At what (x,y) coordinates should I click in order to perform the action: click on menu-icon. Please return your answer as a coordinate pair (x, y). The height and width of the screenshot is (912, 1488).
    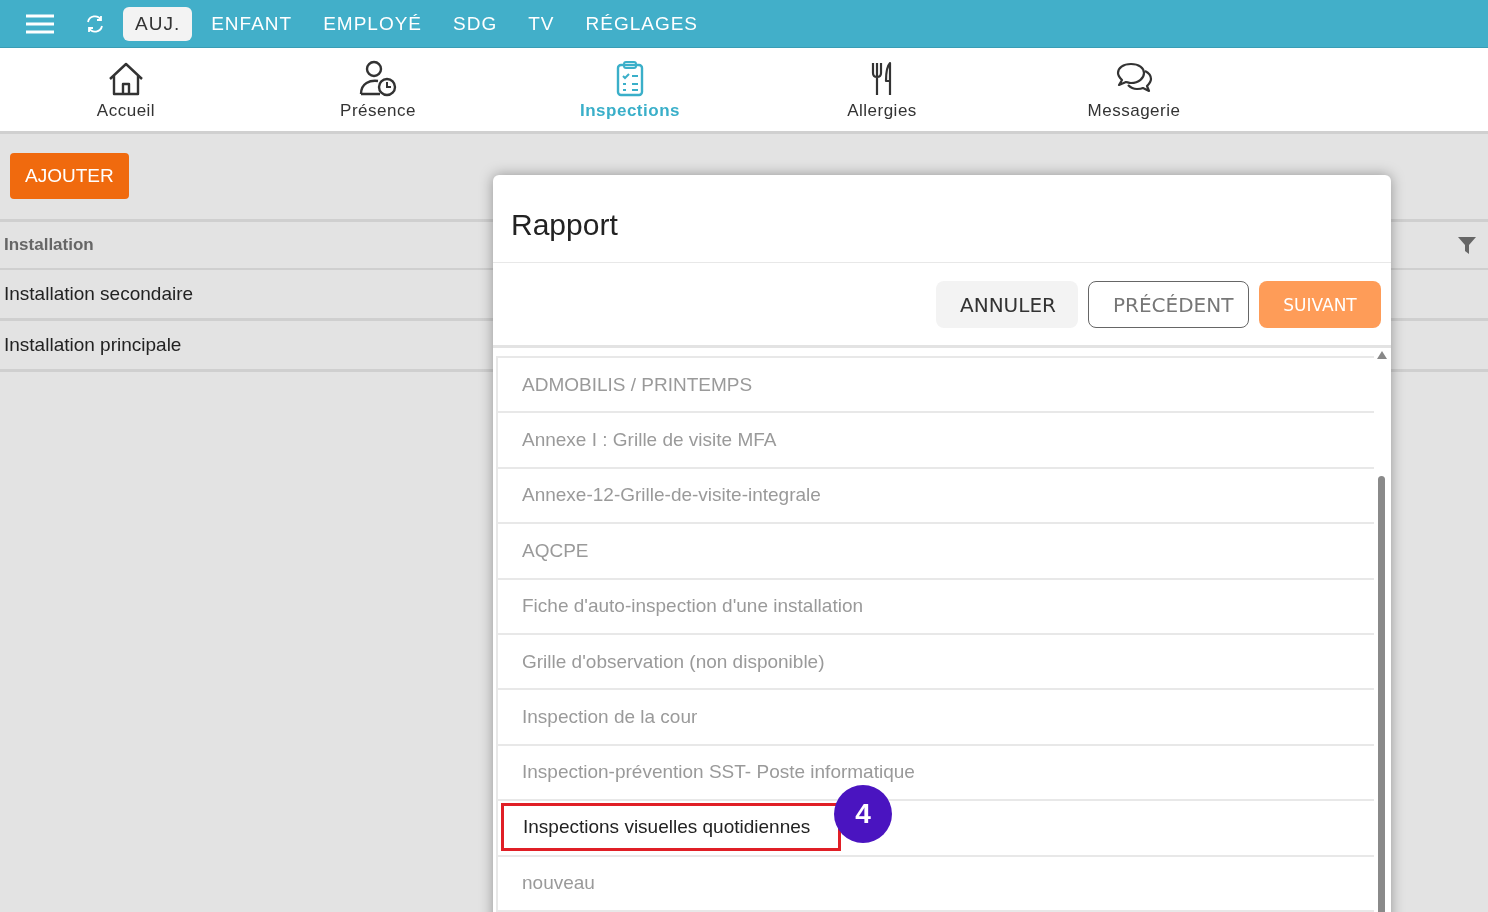
    Looking at the image, I should click on (40, 23).